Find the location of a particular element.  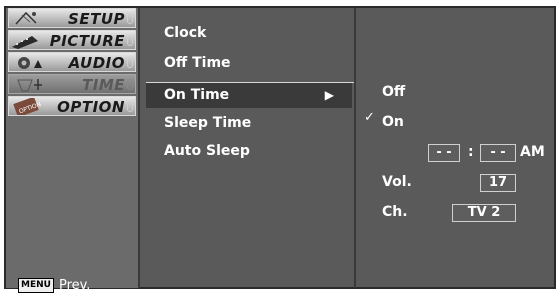

submenu-item-label: Clock is located at coordinates (185, 33).